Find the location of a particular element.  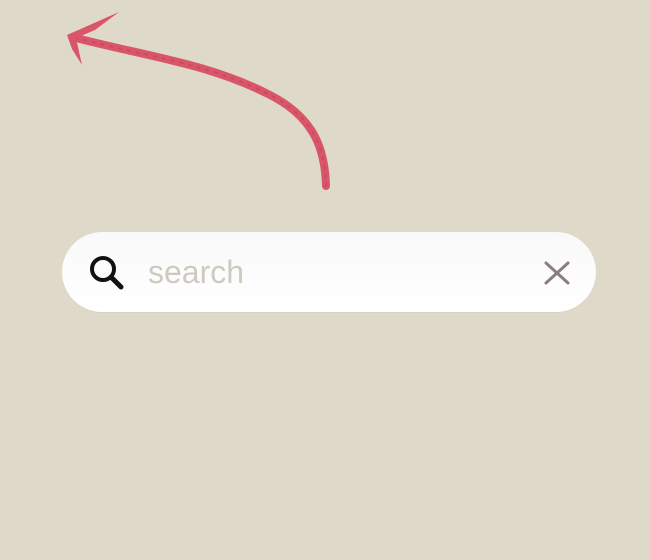

close-icon is located at coordinates (557, 273).